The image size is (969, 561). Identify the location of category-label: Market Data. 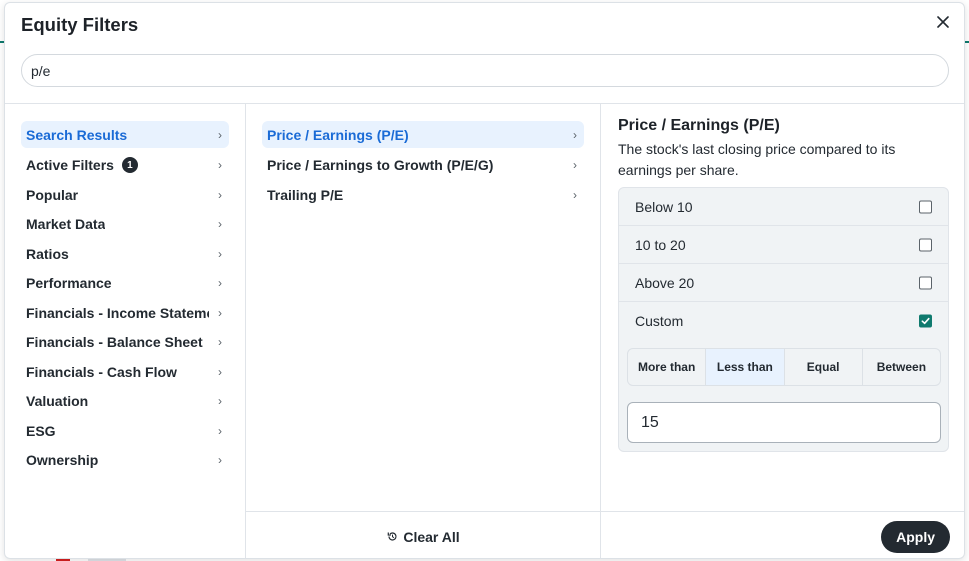
(66, 224).